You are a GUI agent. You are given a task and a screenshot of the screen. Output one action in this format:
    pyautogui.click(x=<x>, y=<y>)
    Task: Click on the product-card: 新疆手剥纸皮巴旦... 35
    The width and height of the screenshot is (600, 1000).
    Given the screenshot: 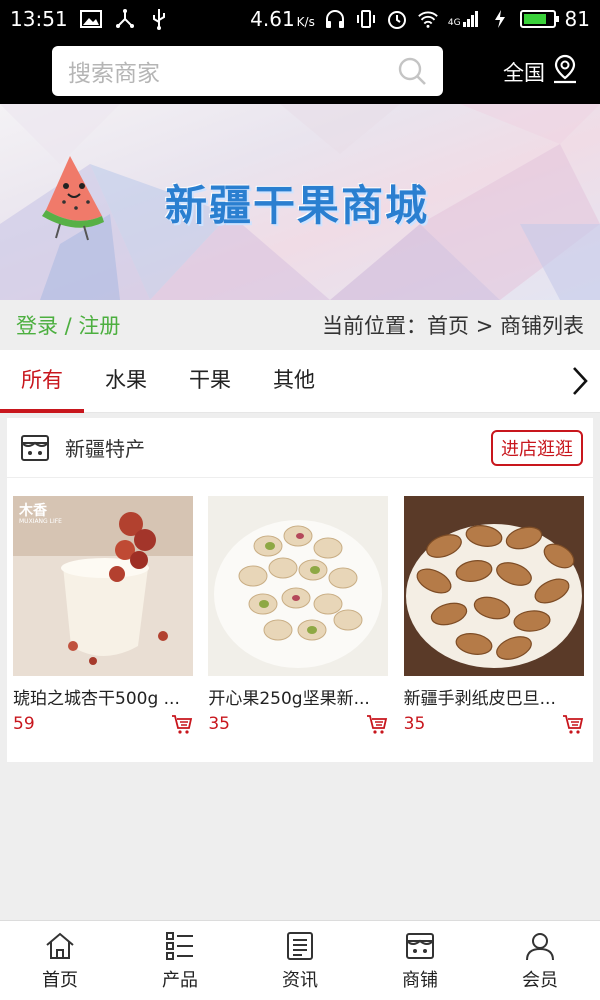 What is the action you would take?
    pyautogui.click(x=498, y=615)
    